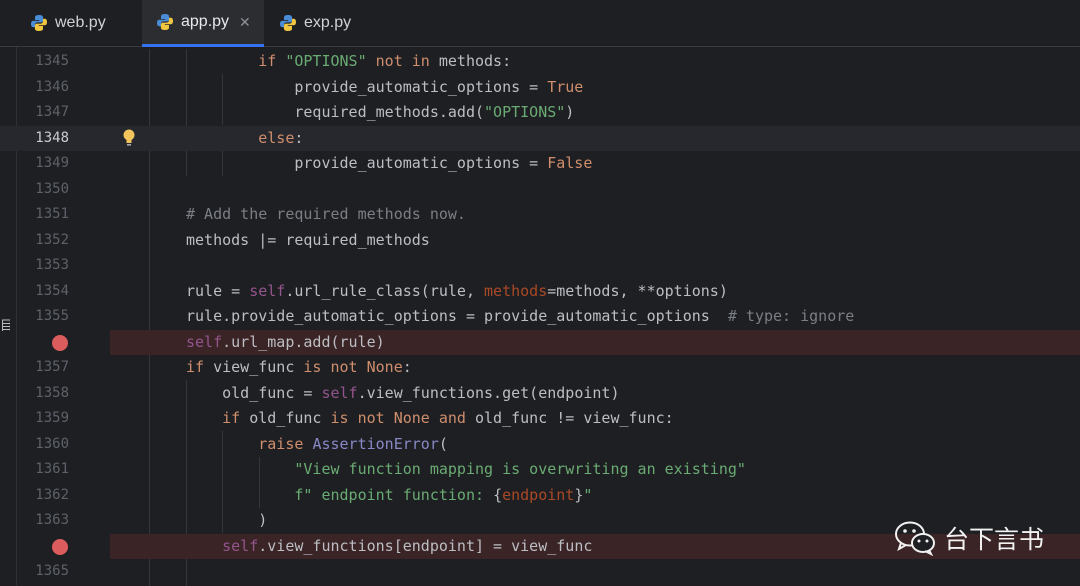 The width and height of the screenshot is (1080, 586). What do you see at coordinates (52, 239) in the screenshot?
I see `line-number: 1352` at bounding box center [52, 239].